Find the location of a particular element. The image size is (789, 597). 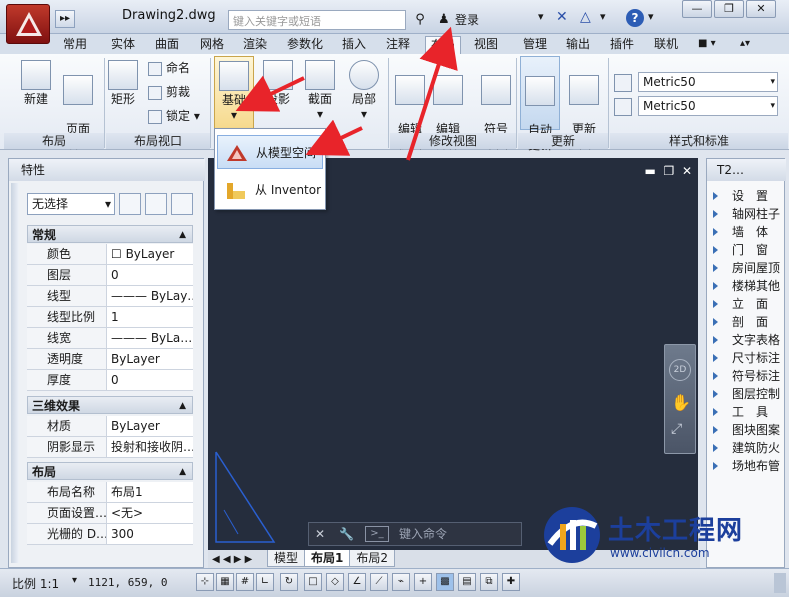

snap-mode-icon: ▦ is located at coordinates (225, 582).